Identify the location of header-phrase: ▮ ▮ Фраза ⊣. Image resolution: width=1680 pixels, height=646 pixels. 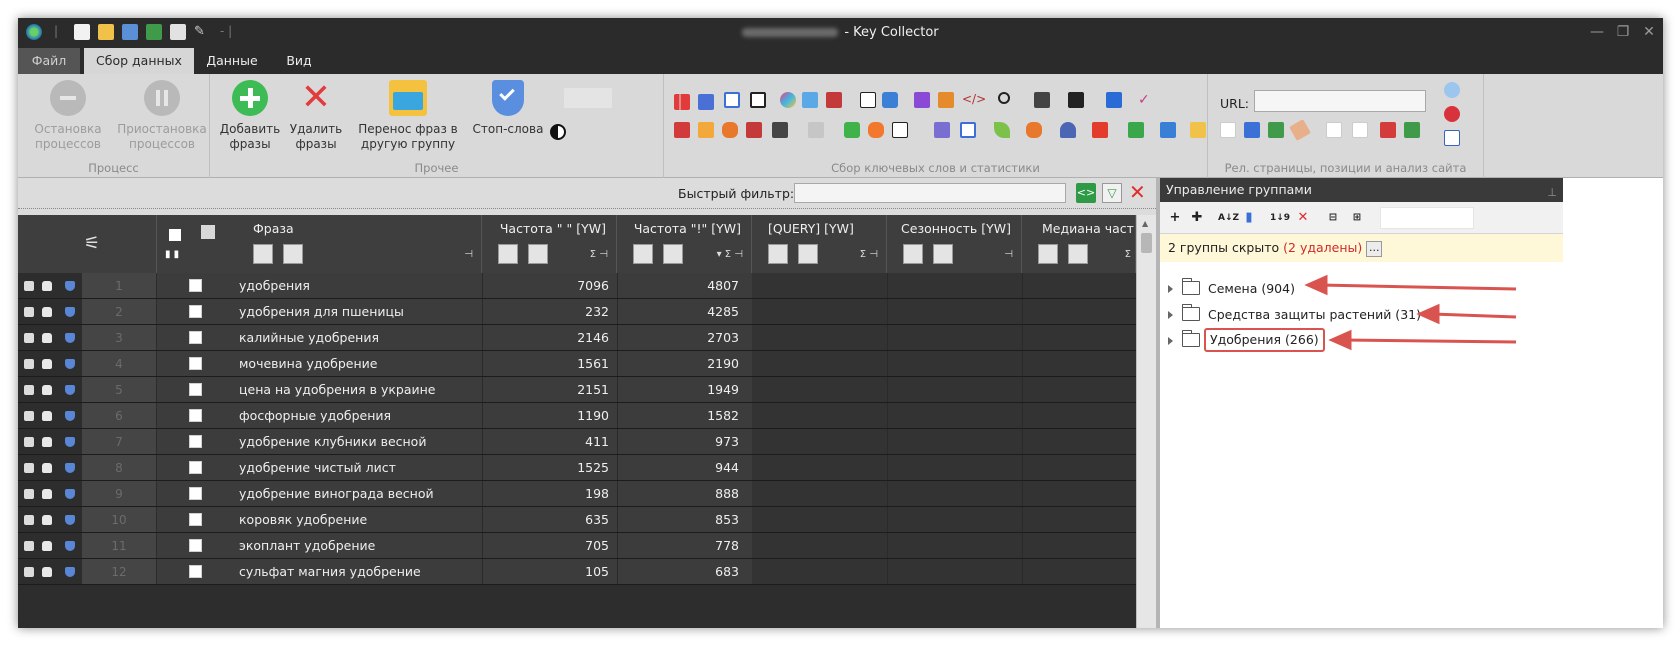
(319, 244).